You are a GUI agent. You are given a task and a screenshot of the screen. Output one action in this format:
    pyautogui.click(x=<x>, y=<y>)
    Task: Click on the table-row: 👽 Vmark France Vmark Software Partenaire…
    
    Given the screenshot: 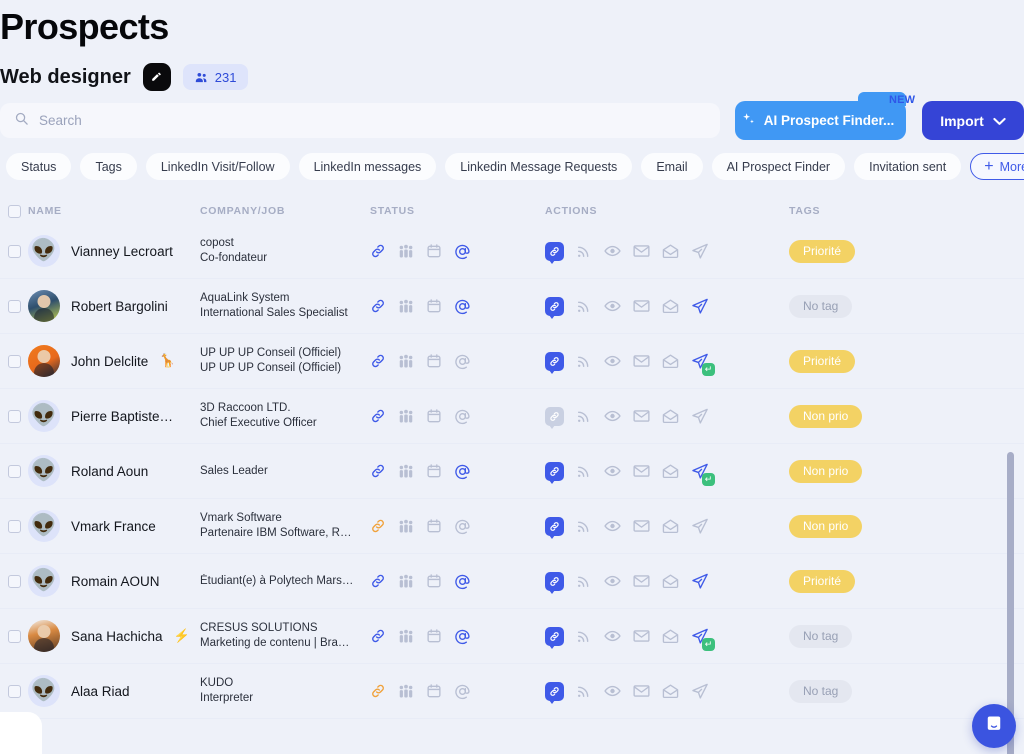 What is the action you would take?
    pyautogui.click(x=512, y=526)
    